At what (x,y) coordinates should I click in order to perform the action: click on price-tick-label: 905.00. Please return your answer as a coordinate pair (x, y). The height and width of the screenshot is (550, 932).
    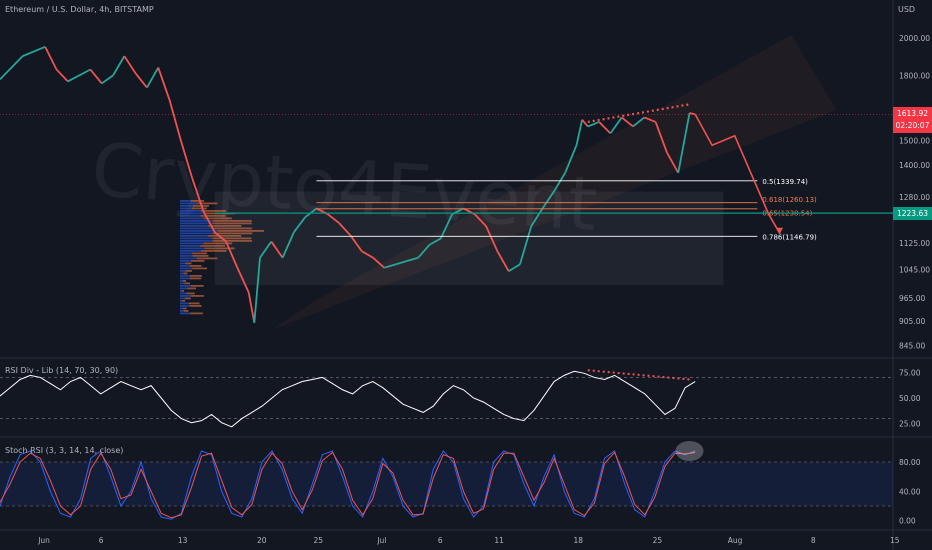
    Looking at the image, I should click on (912, 321).